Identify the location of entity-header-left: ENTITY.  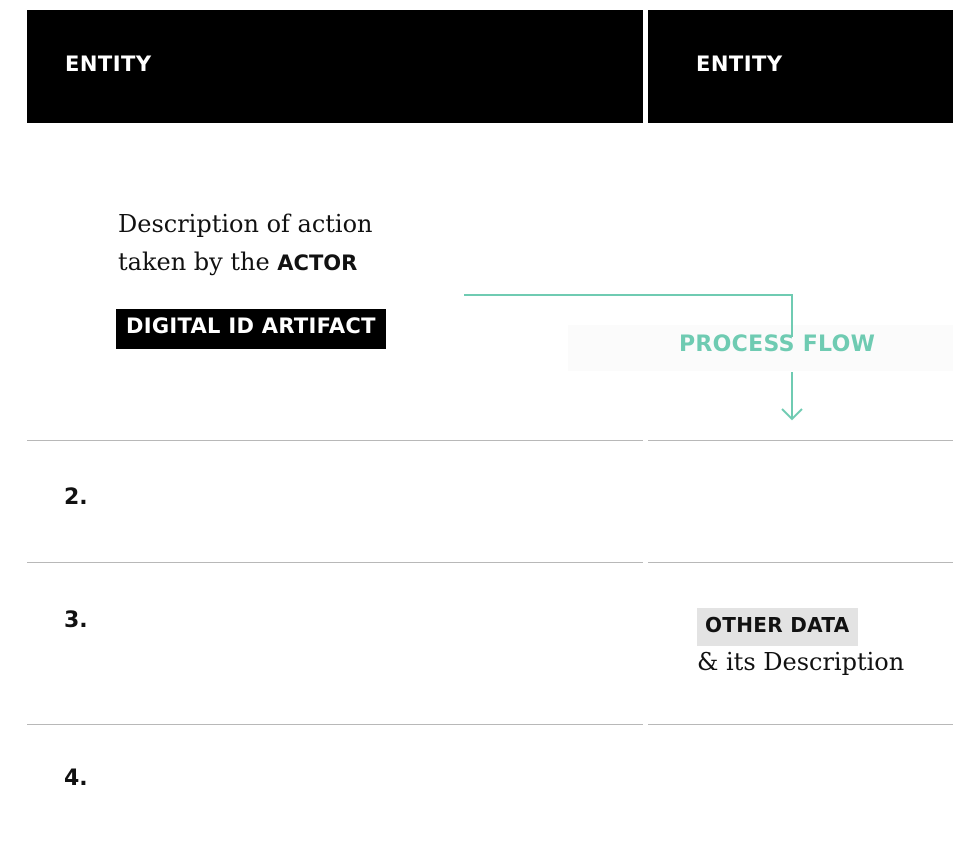
(335, 66).